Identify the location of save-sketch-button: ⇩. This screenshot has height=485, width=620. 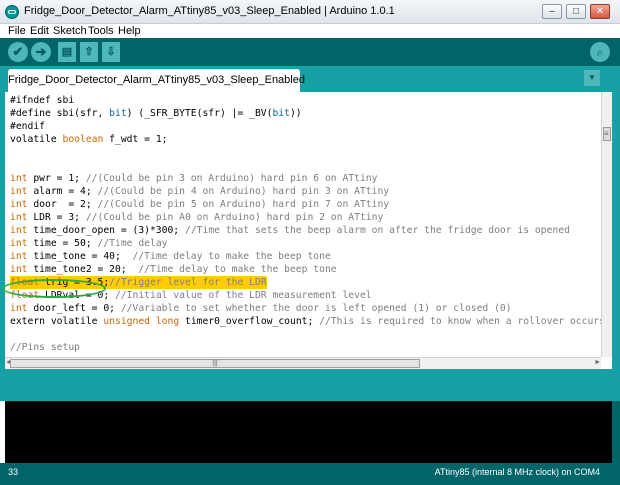
(111, 52).